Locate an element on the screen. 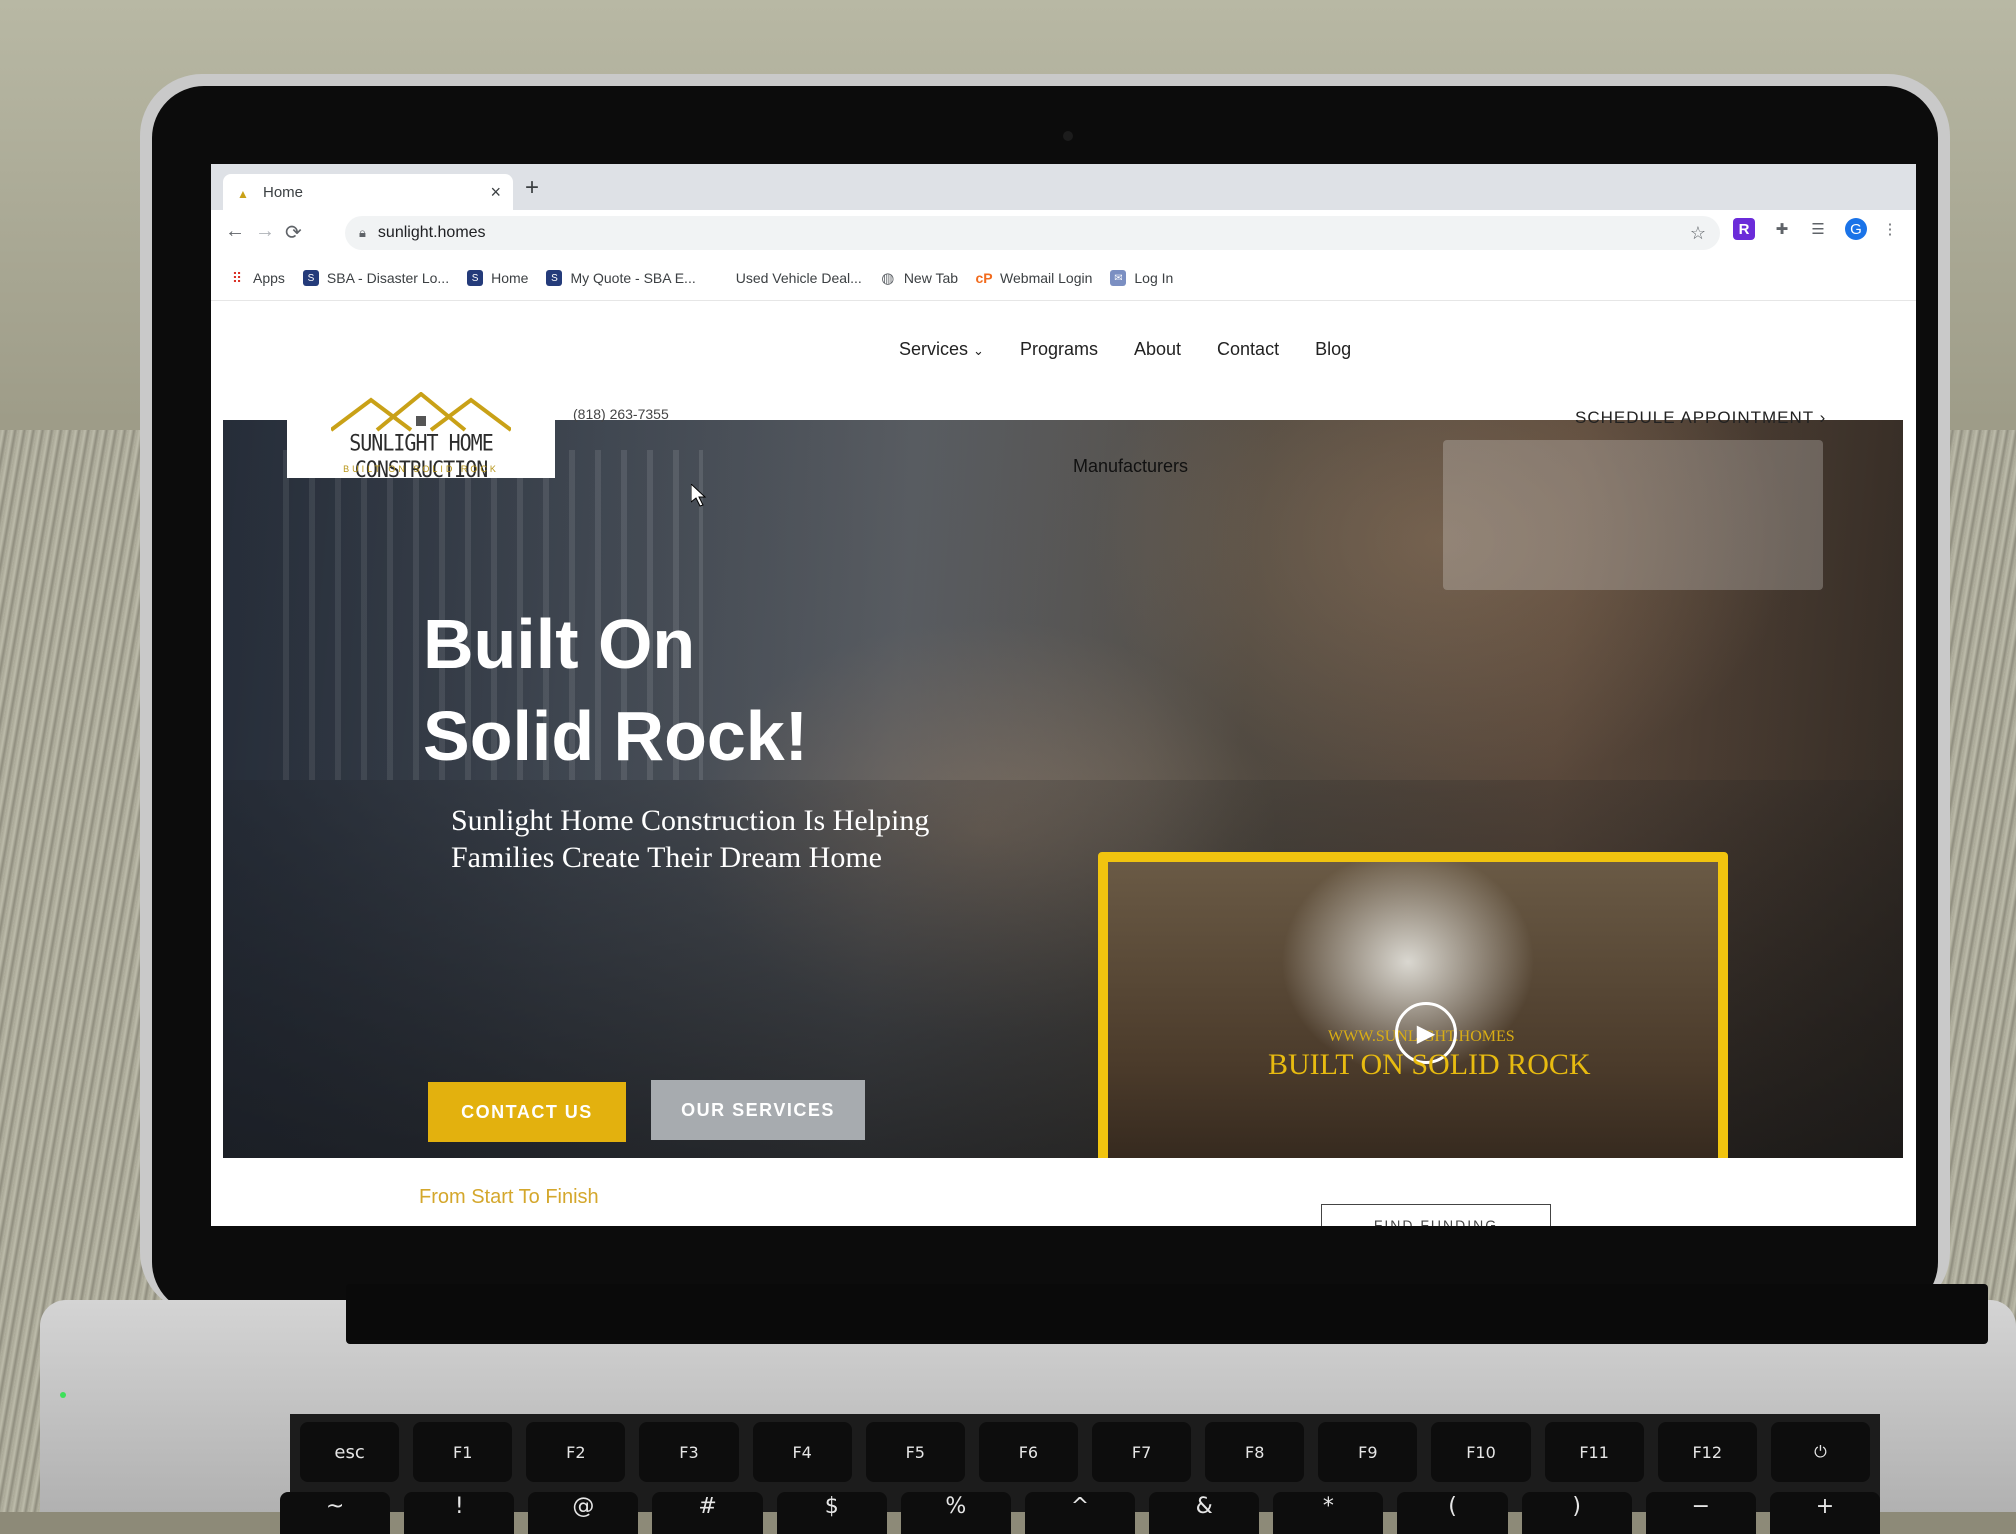 Image resolution: width=2016 pixels, height=1534 pixels. apps-grid-icon: ⠿ is located at coordinates (237, 277).